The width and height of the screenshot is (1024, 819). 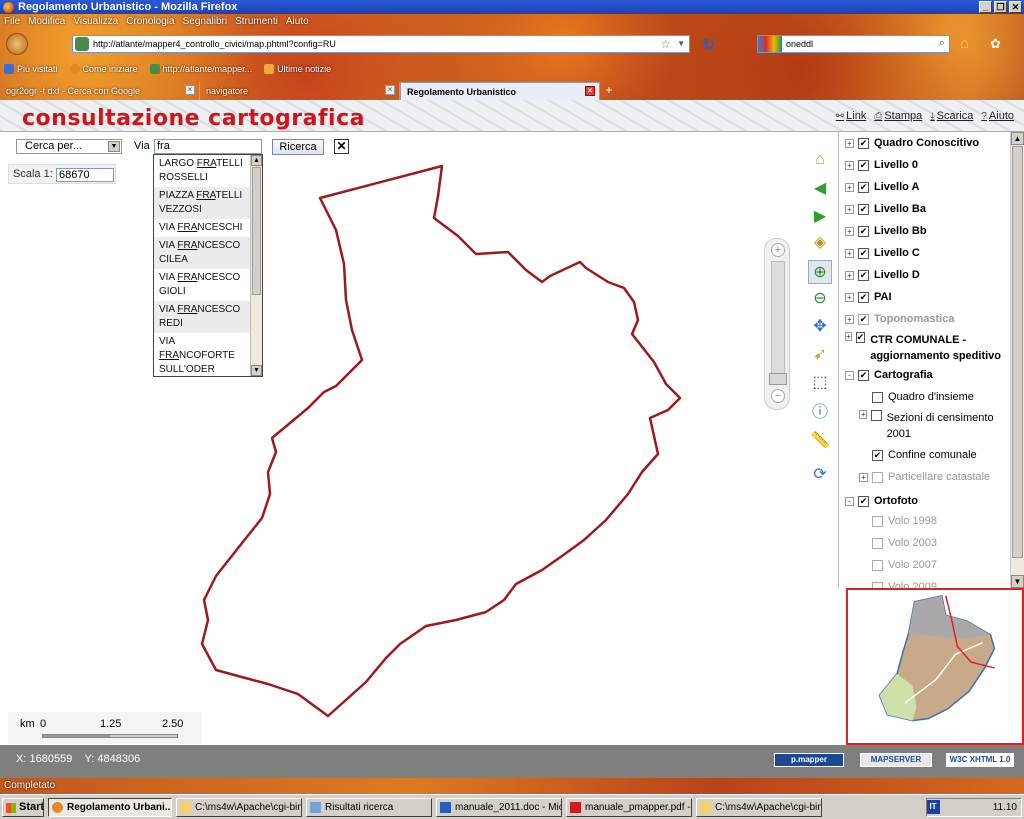 What do you see at coordinates (820, 160) in the screenshot?
I see `full-extent-home-icon: ⌂` at bounding box center [820, 160].